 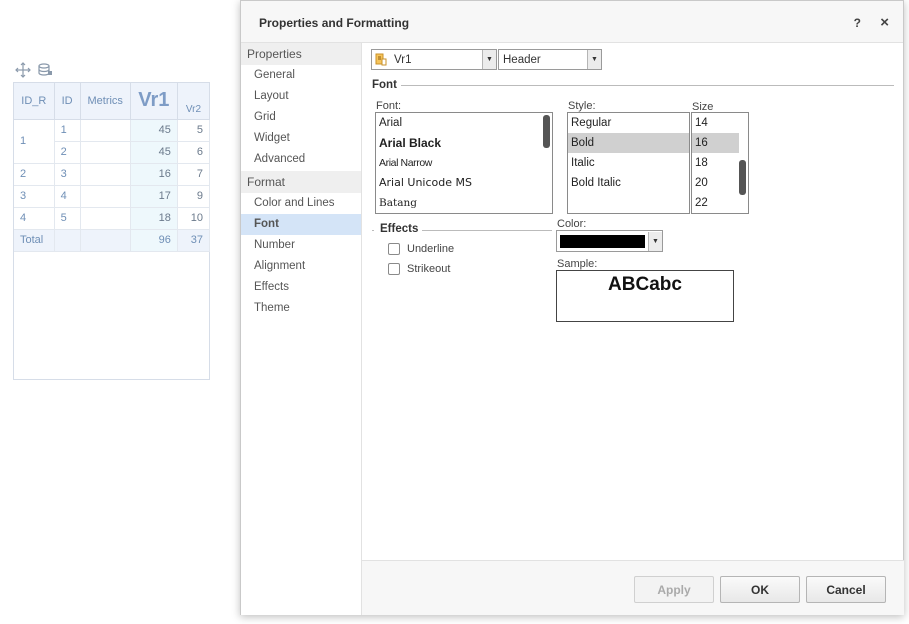 I want to click on header-id: ID, so click(x=67, y=101).